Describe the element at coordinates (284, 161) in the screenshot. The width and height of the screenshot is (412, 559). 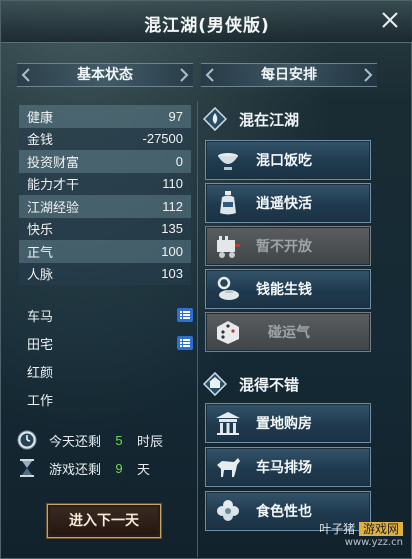
I see `action-label: 混口饭吃` at that location.